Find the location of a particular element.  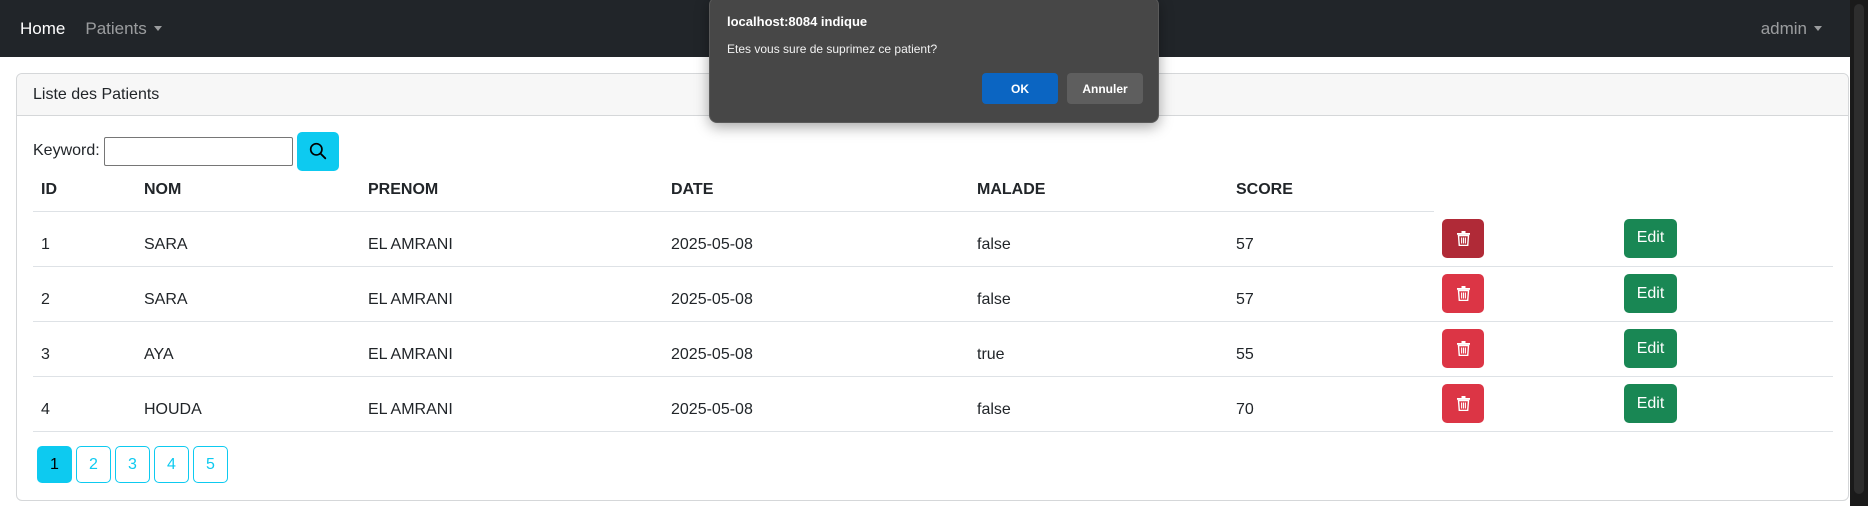

nav-user-label: admin is located at coordinates (1783, 28).